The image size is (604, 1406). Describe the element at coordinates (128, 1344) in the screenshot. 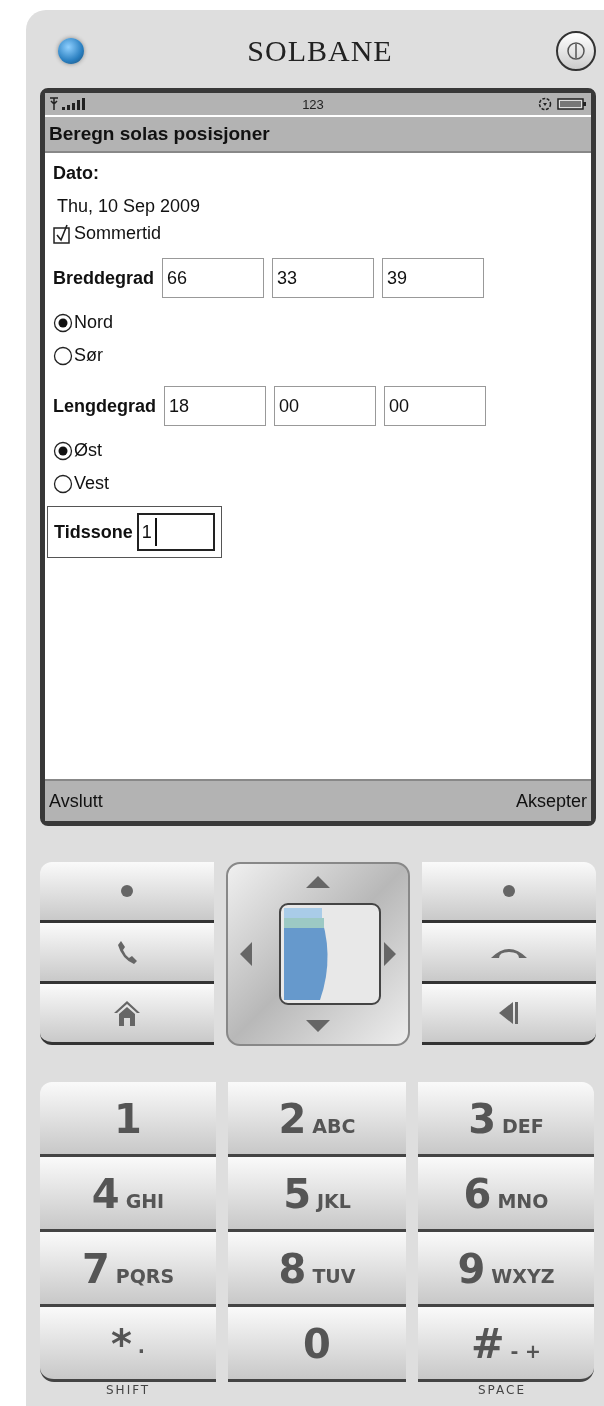

I see `keypad-key: *·` at that location.